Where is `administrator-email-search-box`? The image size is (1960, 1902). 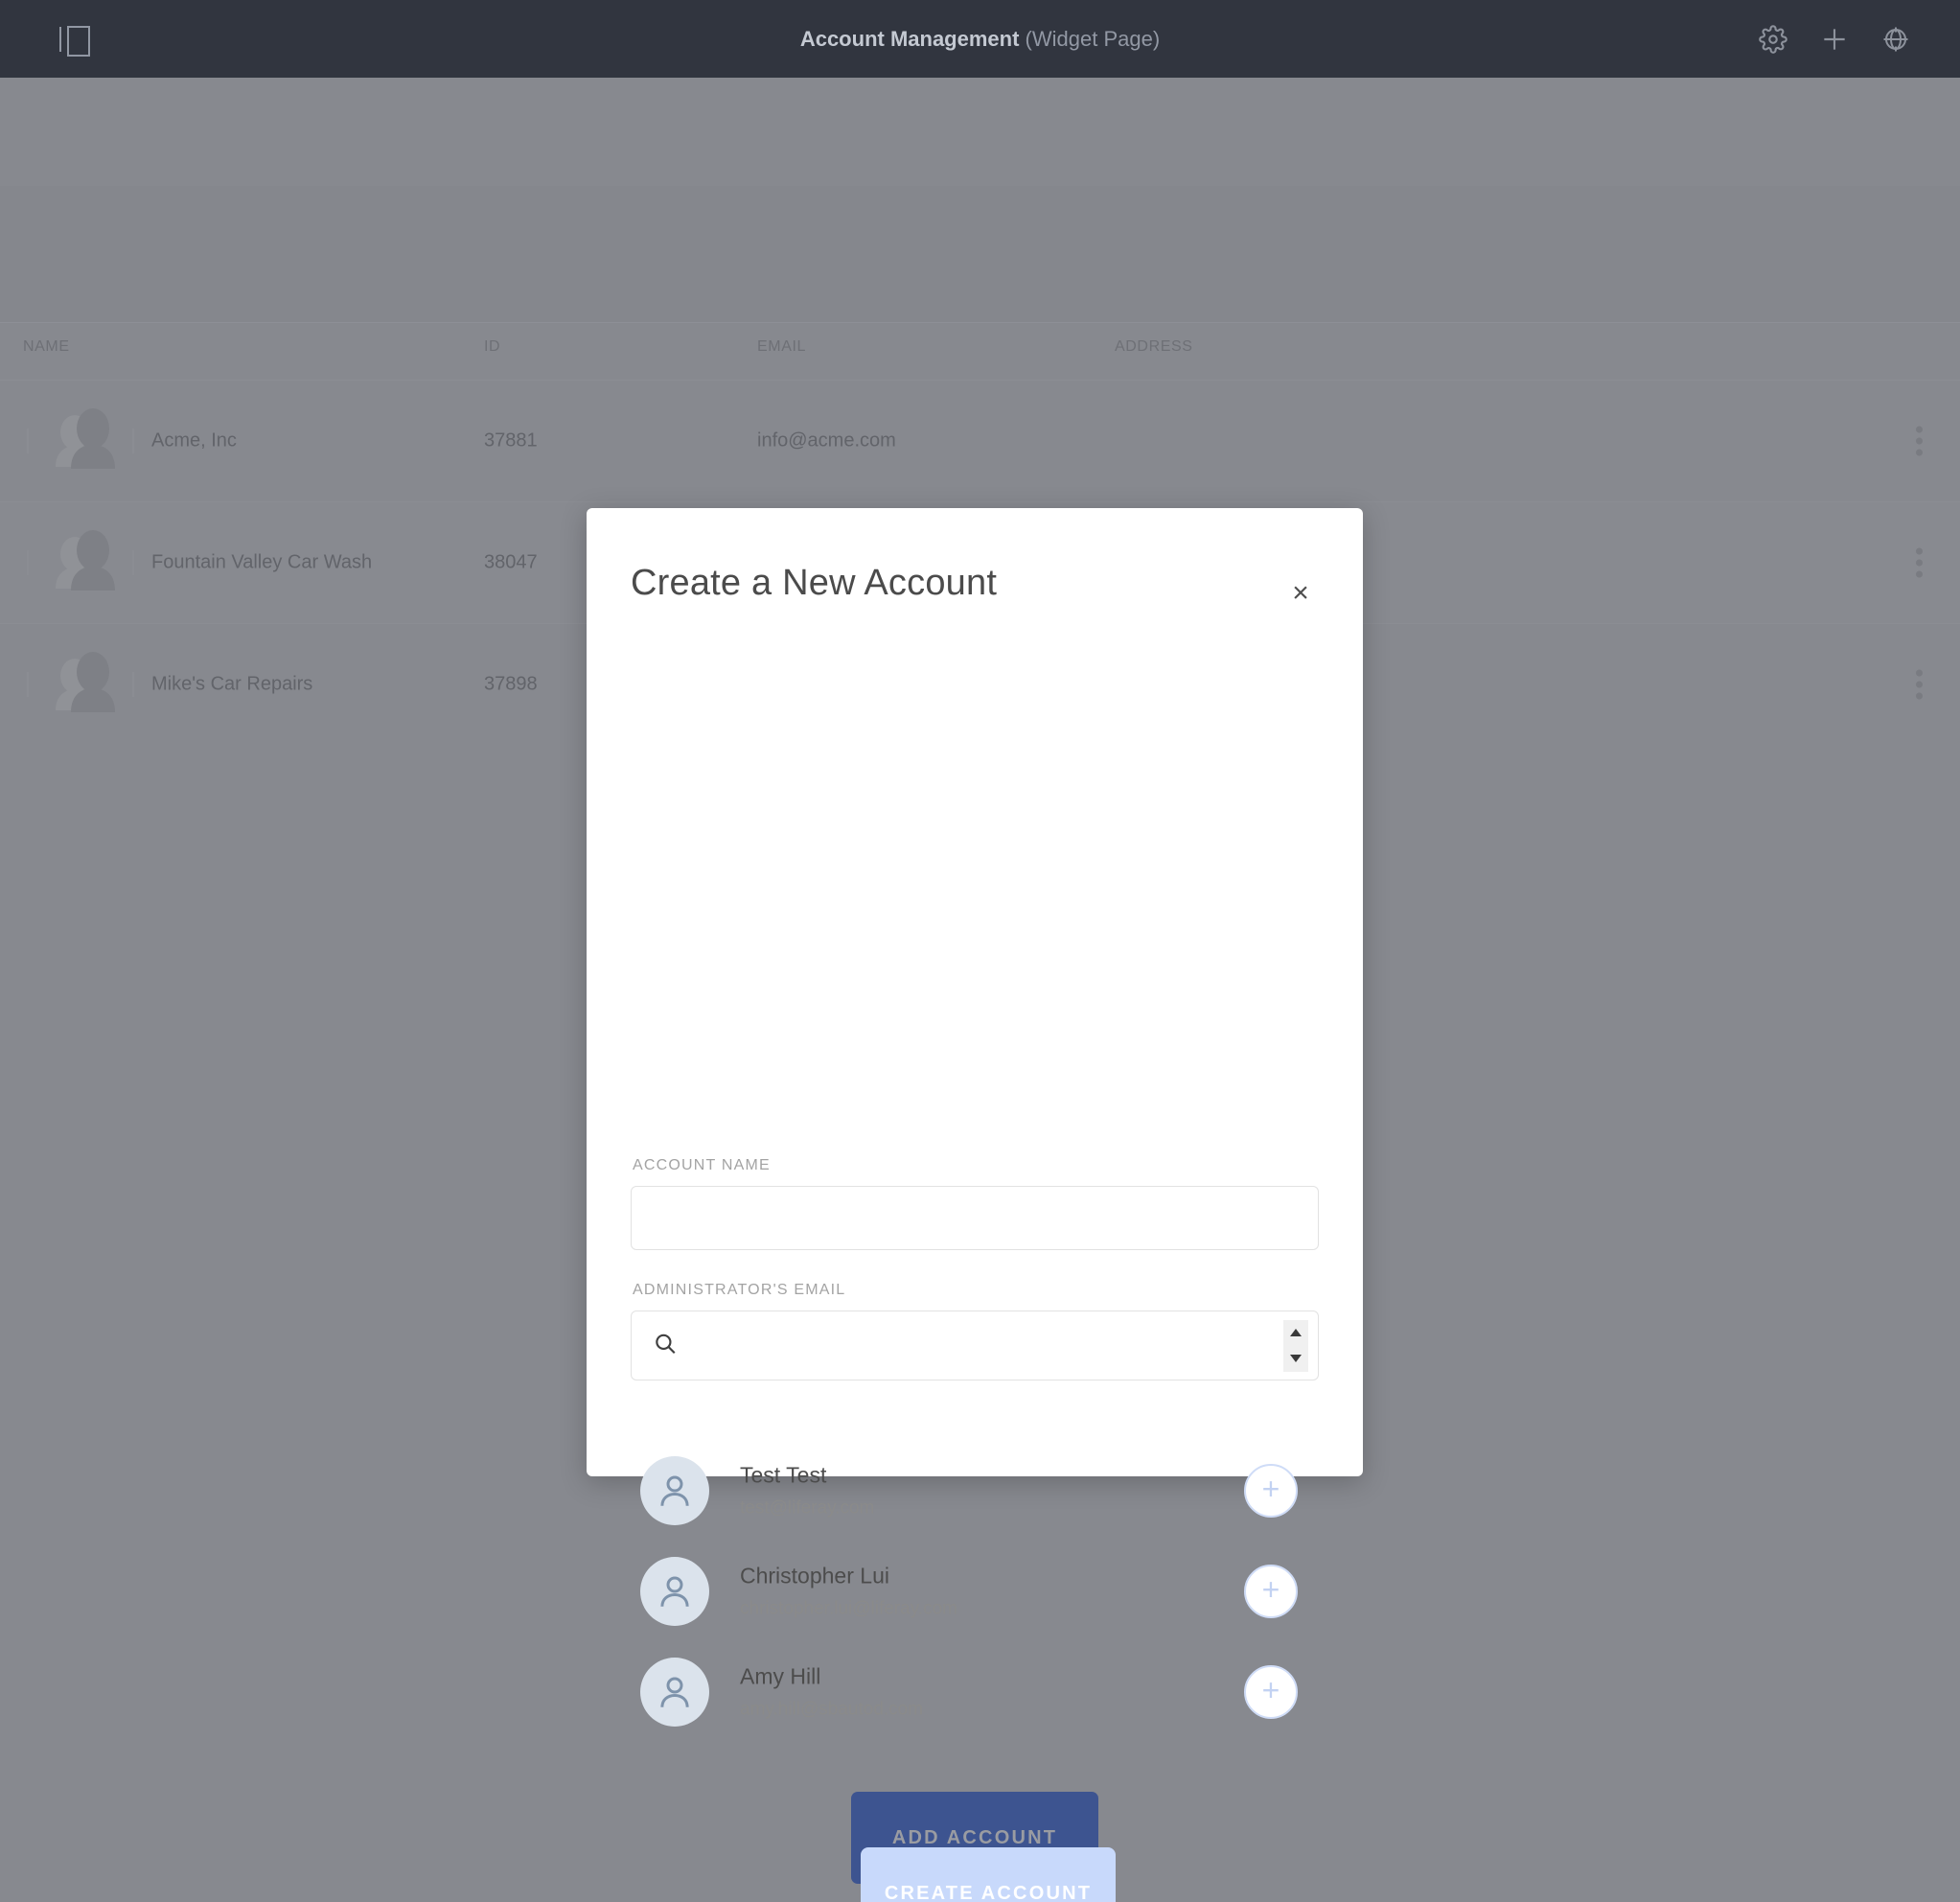 administrator-email-search-box is located at coordinates (975, 1345).